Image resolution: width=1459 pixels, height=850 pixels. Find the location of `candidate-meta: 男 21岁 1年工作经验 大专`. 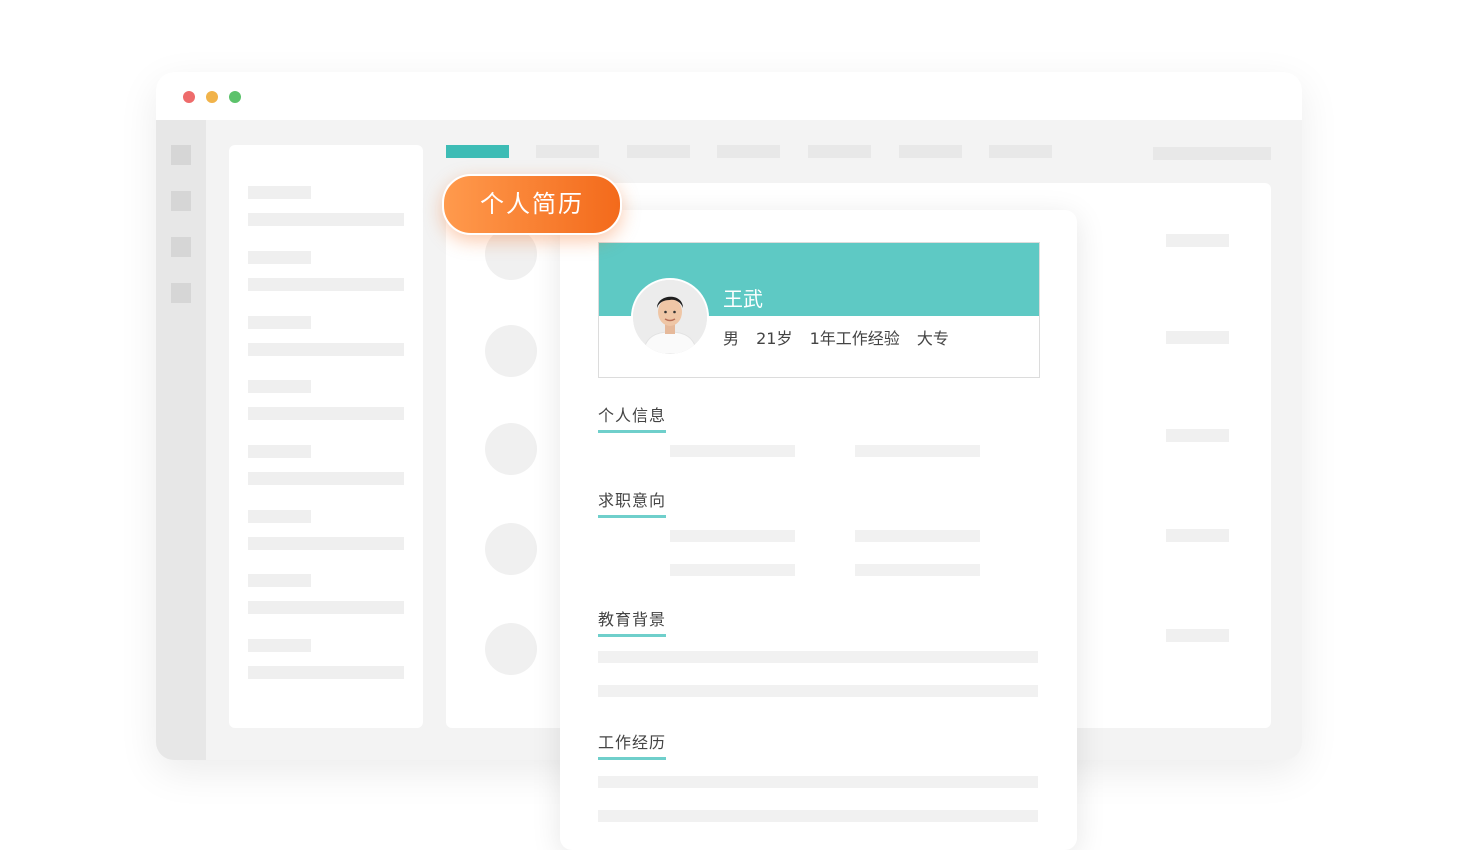

candidate-meta: 男 21岁 1年工作经验 大专 is located at coordinates (842, 337).